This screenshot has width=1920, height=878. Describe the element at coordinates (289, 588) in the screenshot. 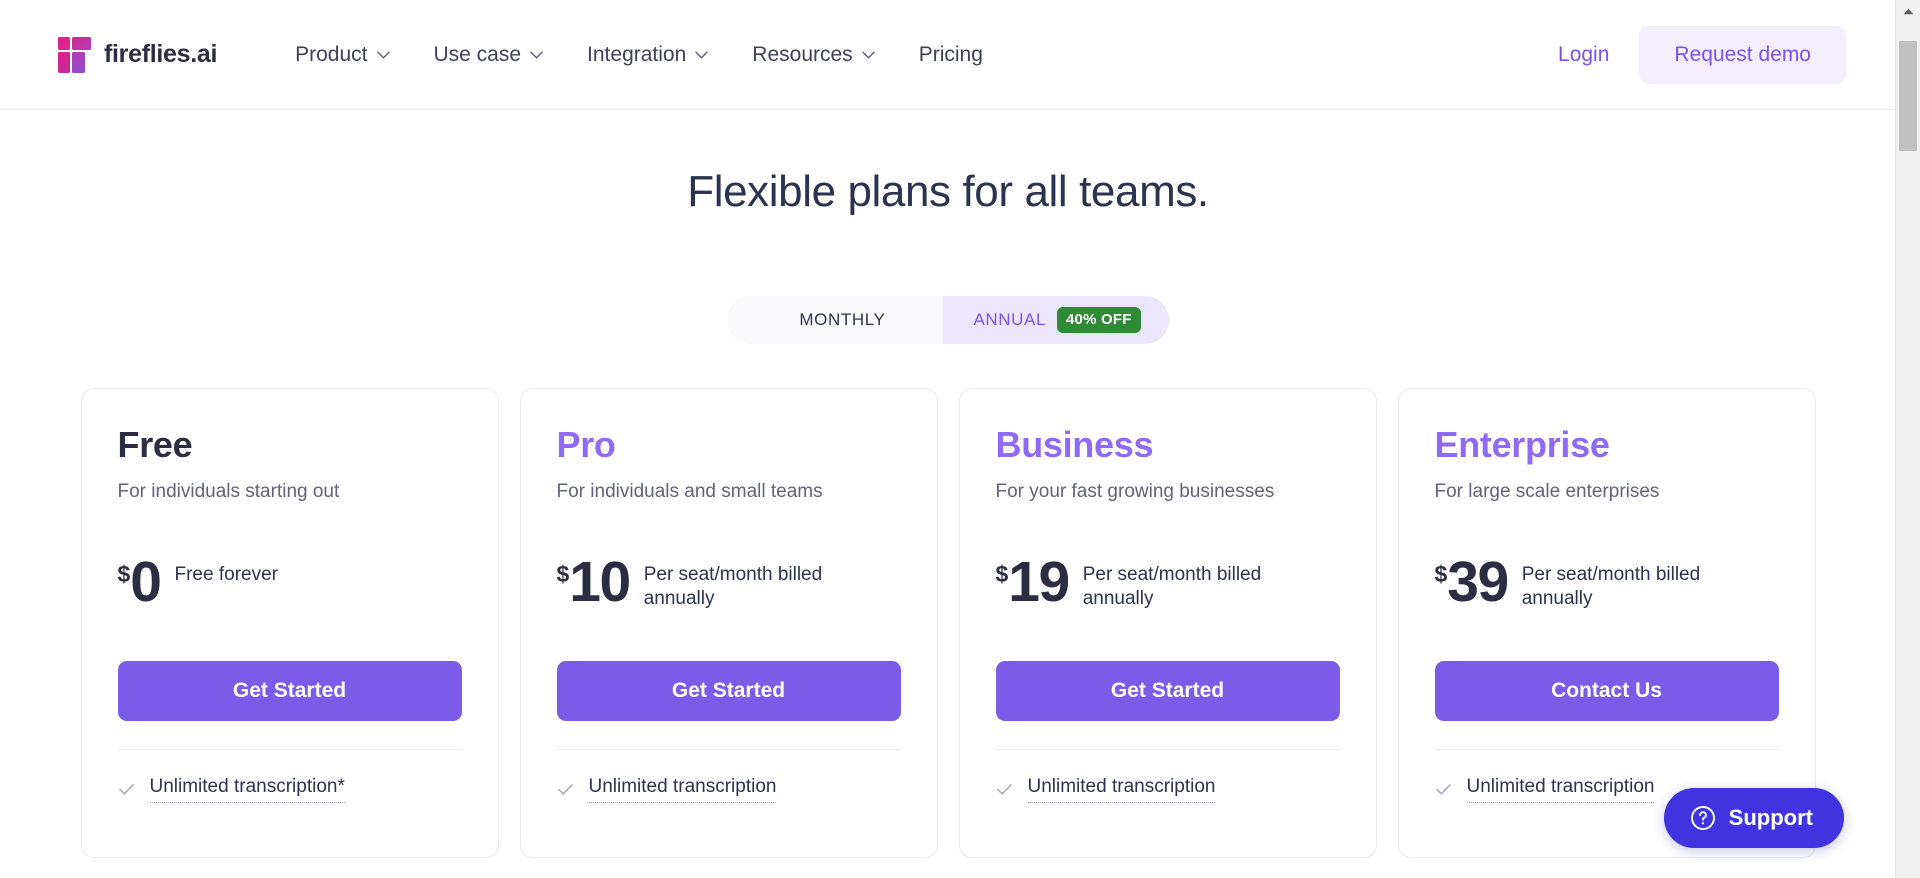

I see `plan-price: $ 0 Free forever` at that location.